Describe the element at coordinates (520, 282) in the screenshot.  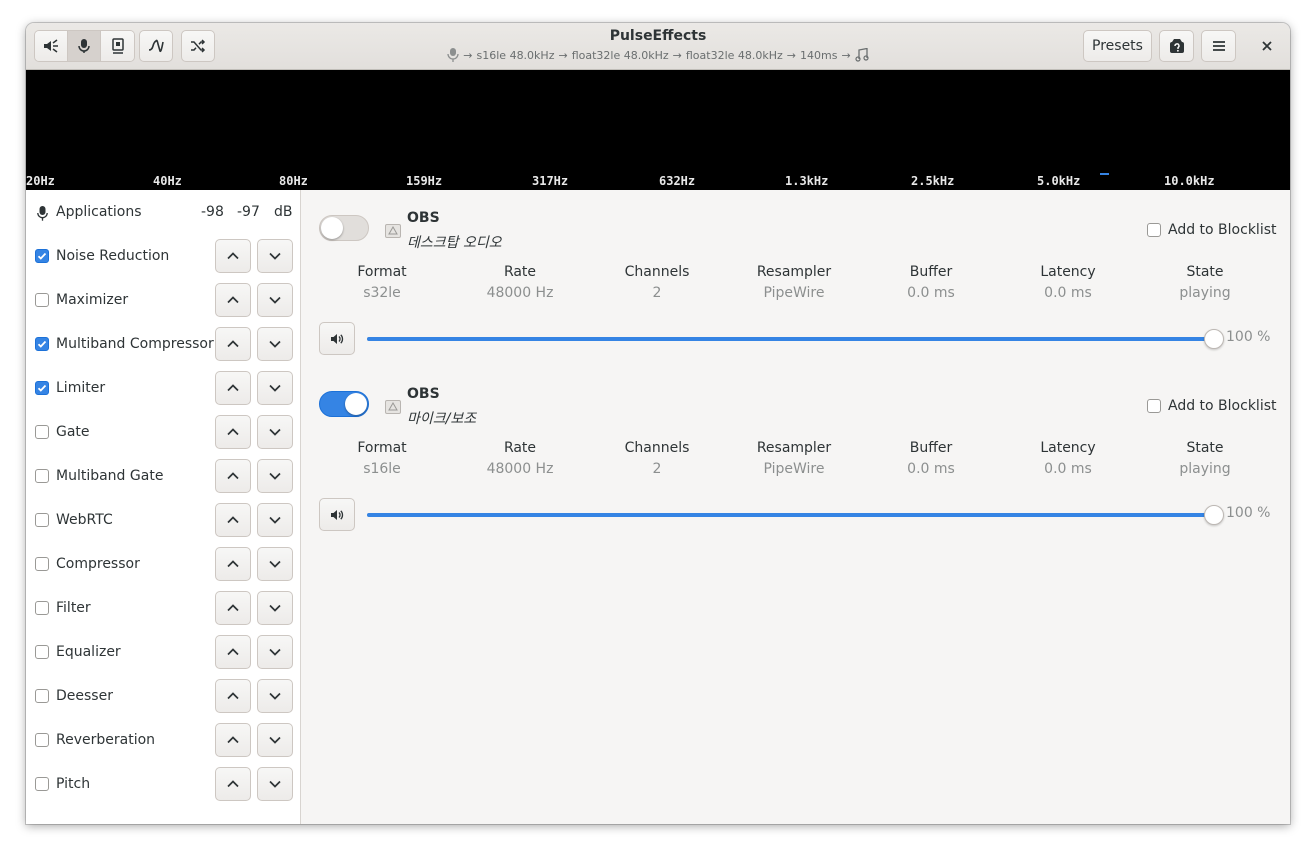
I see `stream-info-column: Rate 48000 Hz` at that location.